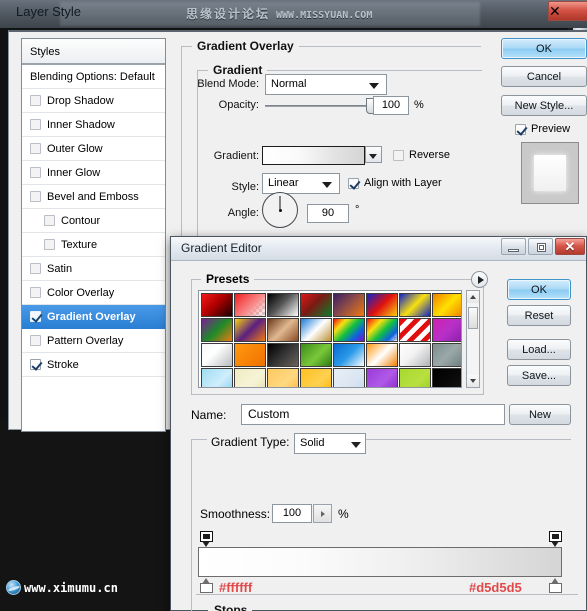 The height and width of the screenshot is (611, 587). What do you see at coordinates (473, 297) in the screenshot?
I see `scroll-up-icon` at bounding box center [473, 297].